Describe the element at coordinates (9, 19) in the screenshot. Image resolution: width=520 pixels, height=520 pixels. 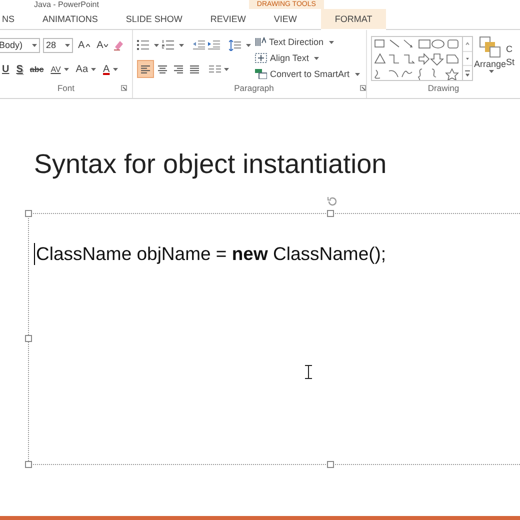
I see `ribbon-tab: NS` at that location.